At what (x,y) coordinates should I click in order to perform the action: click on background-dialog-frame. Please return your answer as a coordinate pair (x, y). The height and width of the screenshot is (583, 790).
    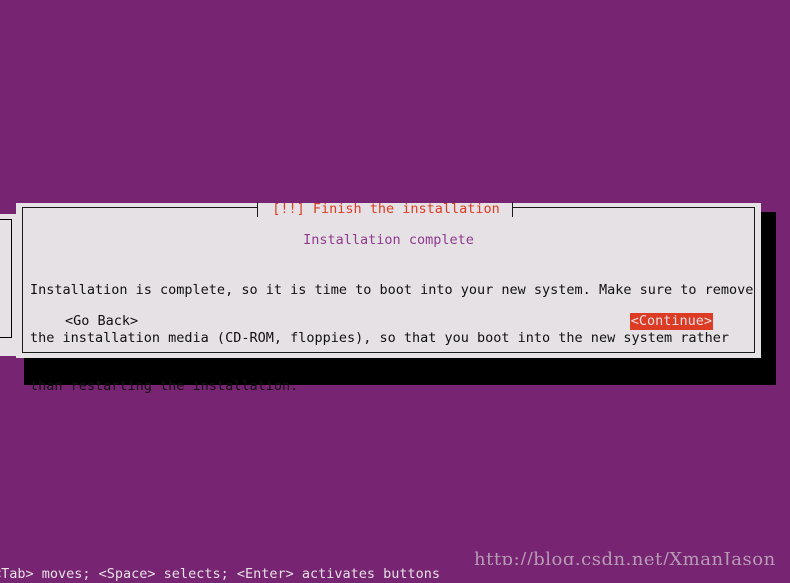
    Looking at the image, I should click on (6, 278).